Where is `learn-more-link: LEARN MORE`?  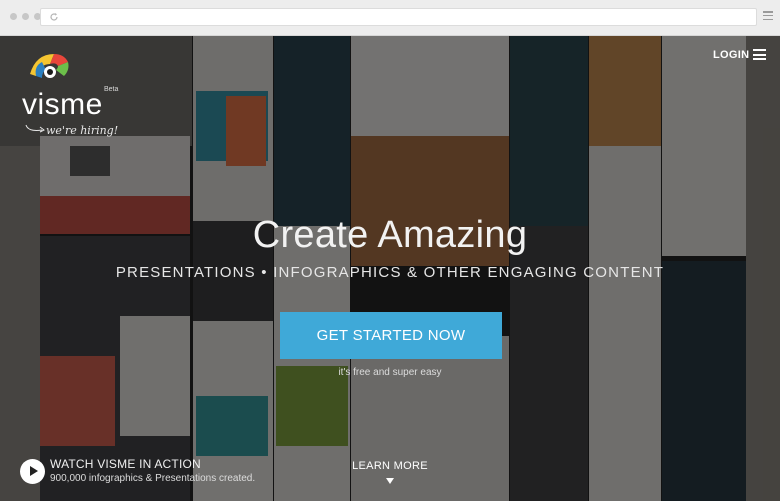 learn-more-link: LEARN MORE is located at coordinates (390, 466).